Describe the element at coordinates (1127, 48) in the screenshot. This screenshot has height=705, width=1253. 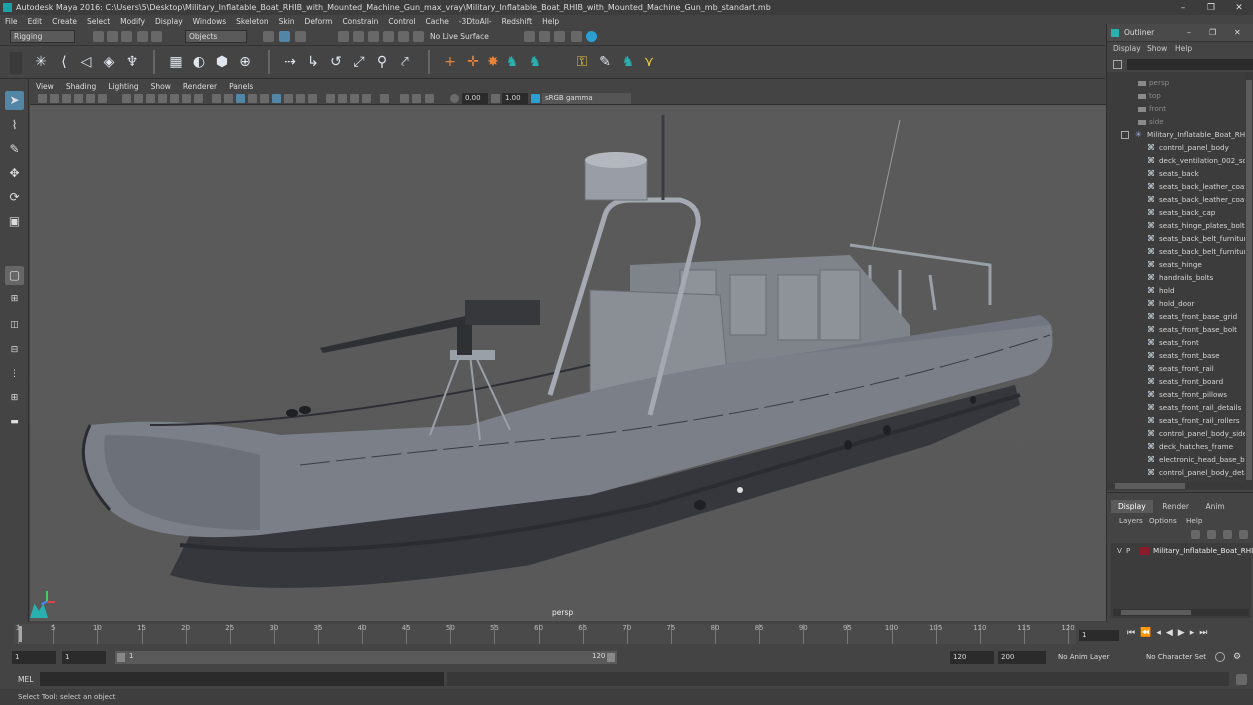
I see `outliner-menu-display: Display` at that location.